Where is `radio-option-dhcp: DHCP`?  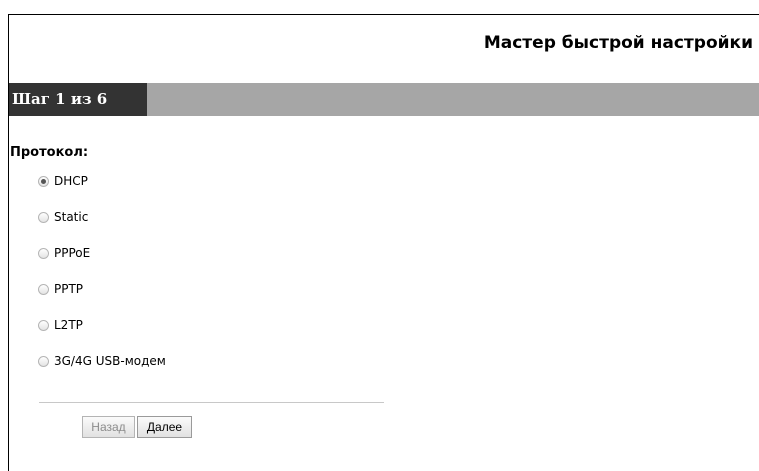 radio-option-dhcp: DHCP is located at coordinates (63, 181).